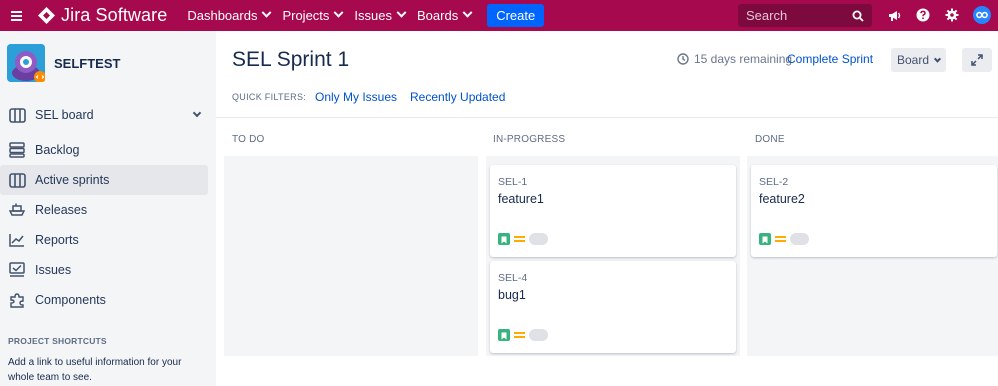 The height and width of the screenshot is (386, 998). I want to click on search-input, so click(796, 15).